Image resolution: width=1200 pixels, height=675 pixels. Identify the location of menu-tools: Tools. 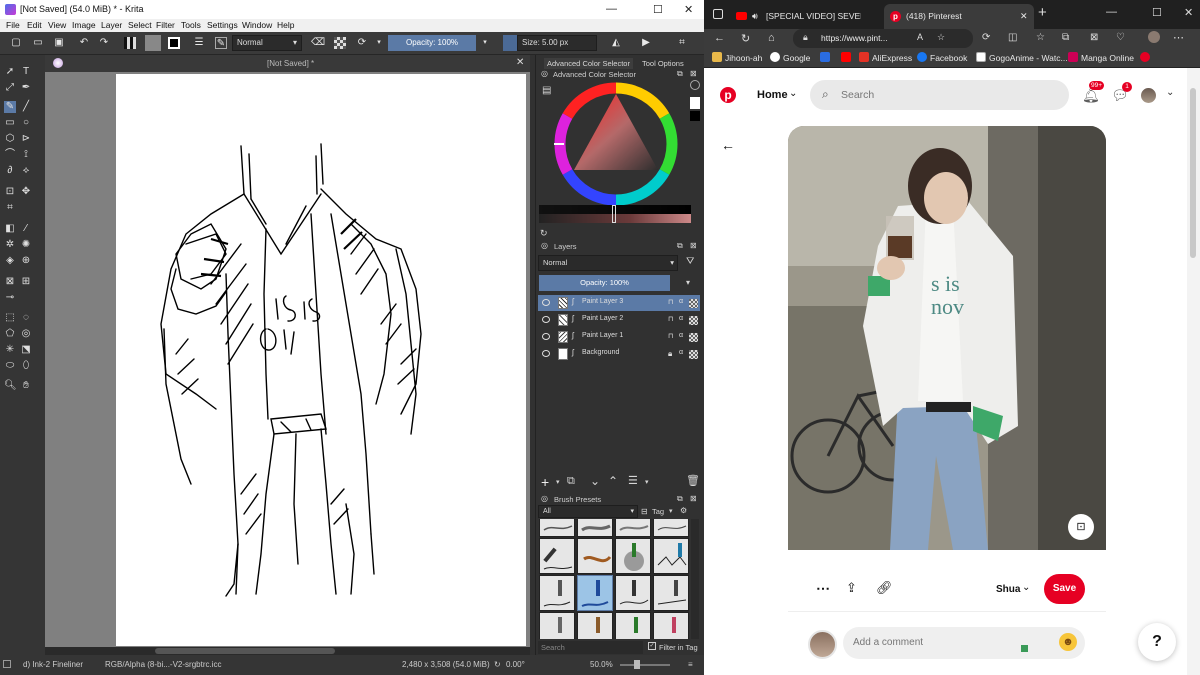
(191, 25).